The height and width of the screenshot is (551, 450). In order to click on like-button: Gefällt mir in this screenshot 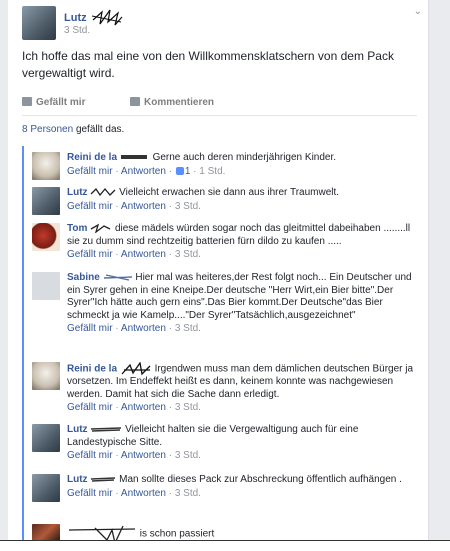, I will do `click(53, 102)`.